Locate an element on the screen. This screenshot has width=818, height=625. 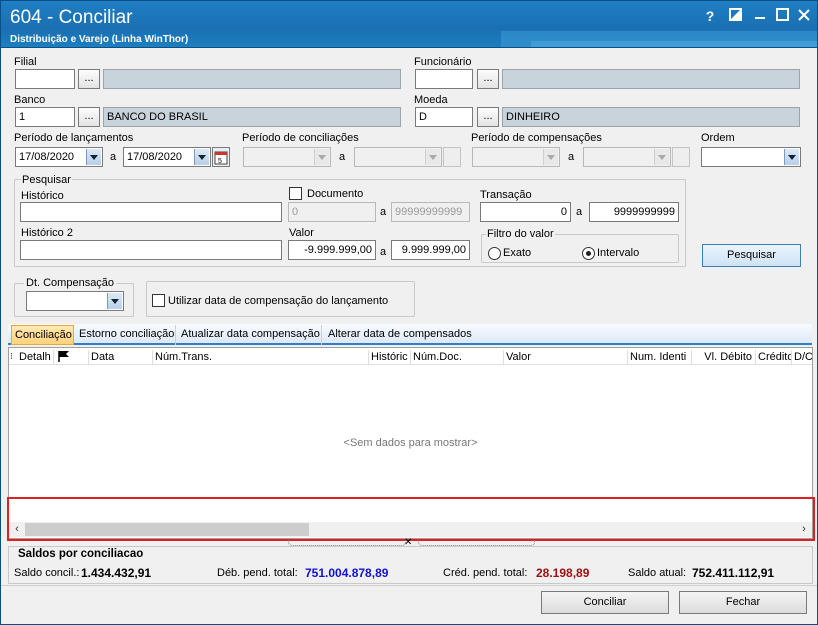
deb-pend-value: 751.004.878,89 is located at coordinates (347, 573).